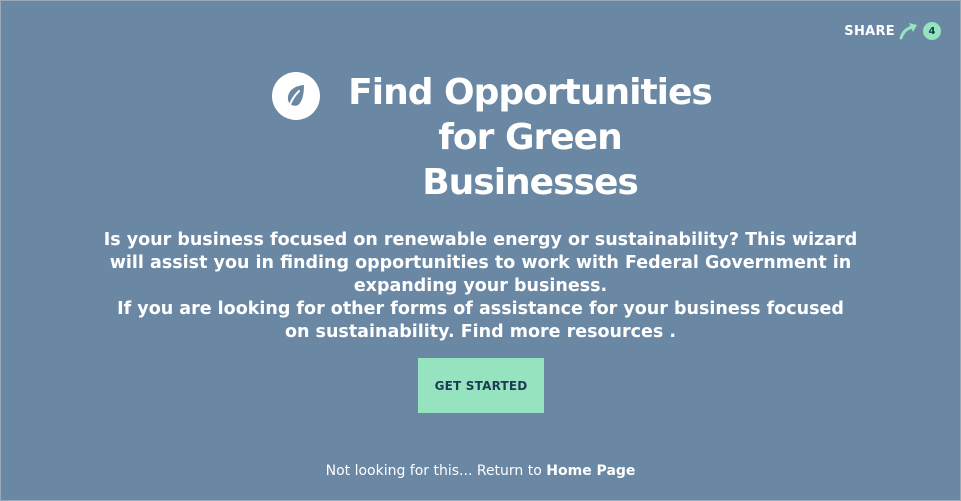  Describe the element at coordinates (932, 31) in the screenshot. I see `share-count-badge: 4` at that location.